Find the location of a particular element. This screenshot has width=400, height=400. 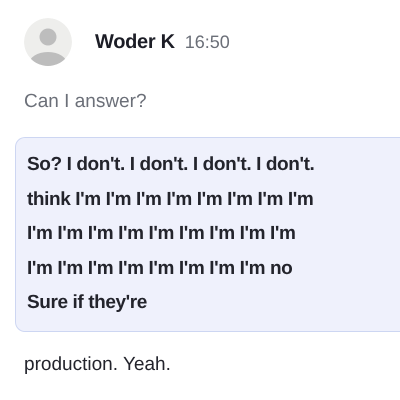

message-text: production. Yeah. is located at coordinates (98, 365).